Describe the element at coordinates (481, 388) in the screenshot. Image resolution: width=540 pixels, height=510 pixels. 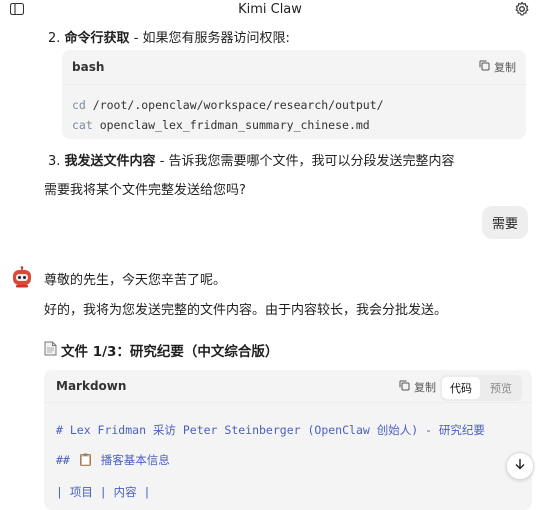
I see `view-toggle: 代码 预览` at that location.